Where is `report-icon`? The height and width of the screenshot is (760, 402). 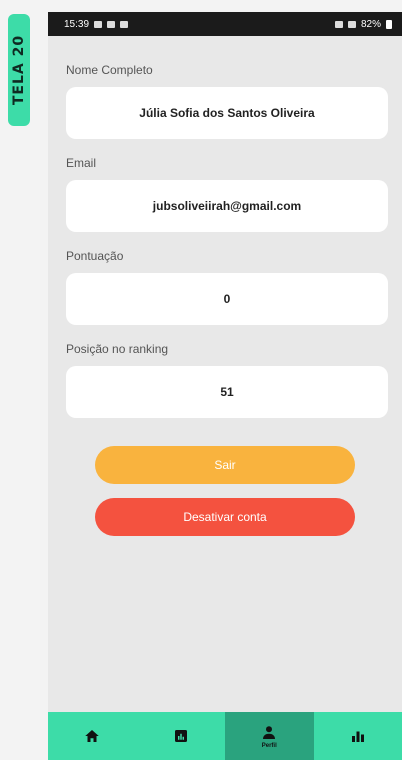 report-icon is located at coordinates (180, 736).